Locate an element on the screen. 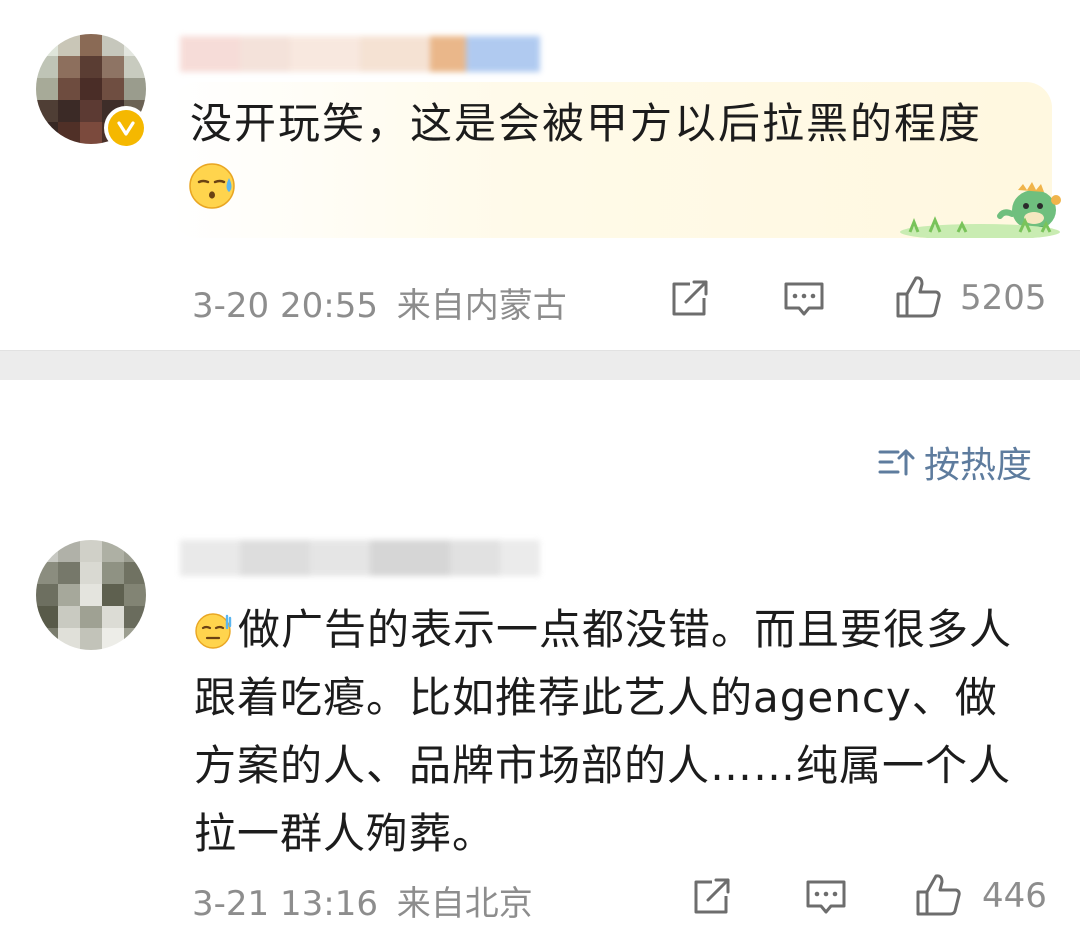 The image size is (1080, 940). section-separator is located at coordinates (540, 365).